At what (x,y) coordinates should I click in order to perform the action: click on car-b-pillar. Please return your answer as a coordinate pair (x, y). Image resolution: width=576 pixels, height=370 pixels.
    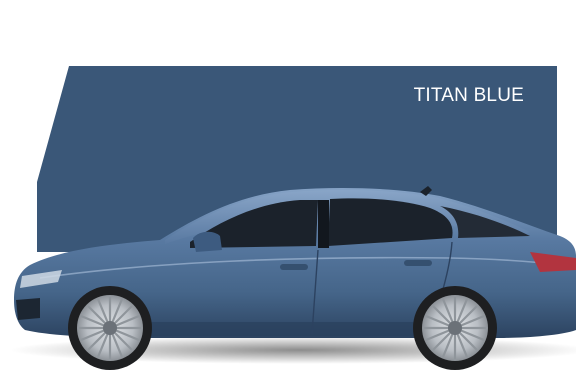
    Looking at the image, I should click on (323, 224).